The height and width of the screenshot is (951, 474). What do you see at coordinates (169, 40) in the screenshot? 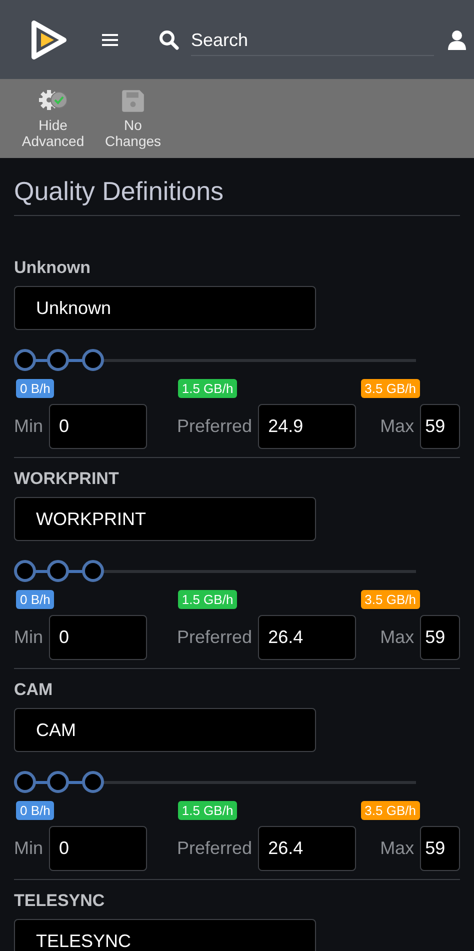
I see `search-icon` at bounding box center [169, 40].